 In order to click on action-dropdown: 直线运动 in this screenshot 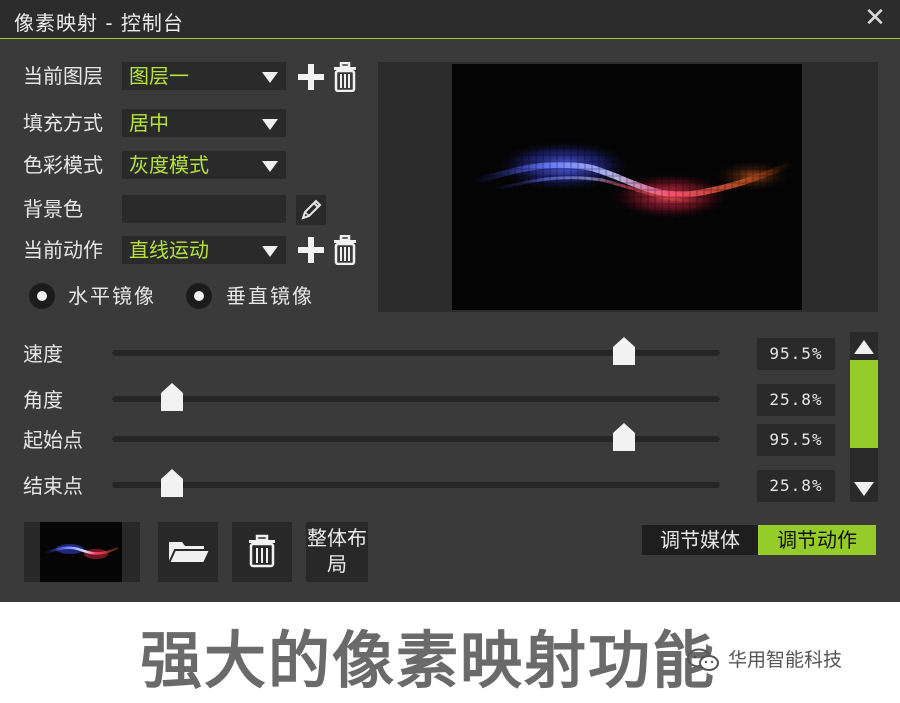, I will do `click(204, 250)`.